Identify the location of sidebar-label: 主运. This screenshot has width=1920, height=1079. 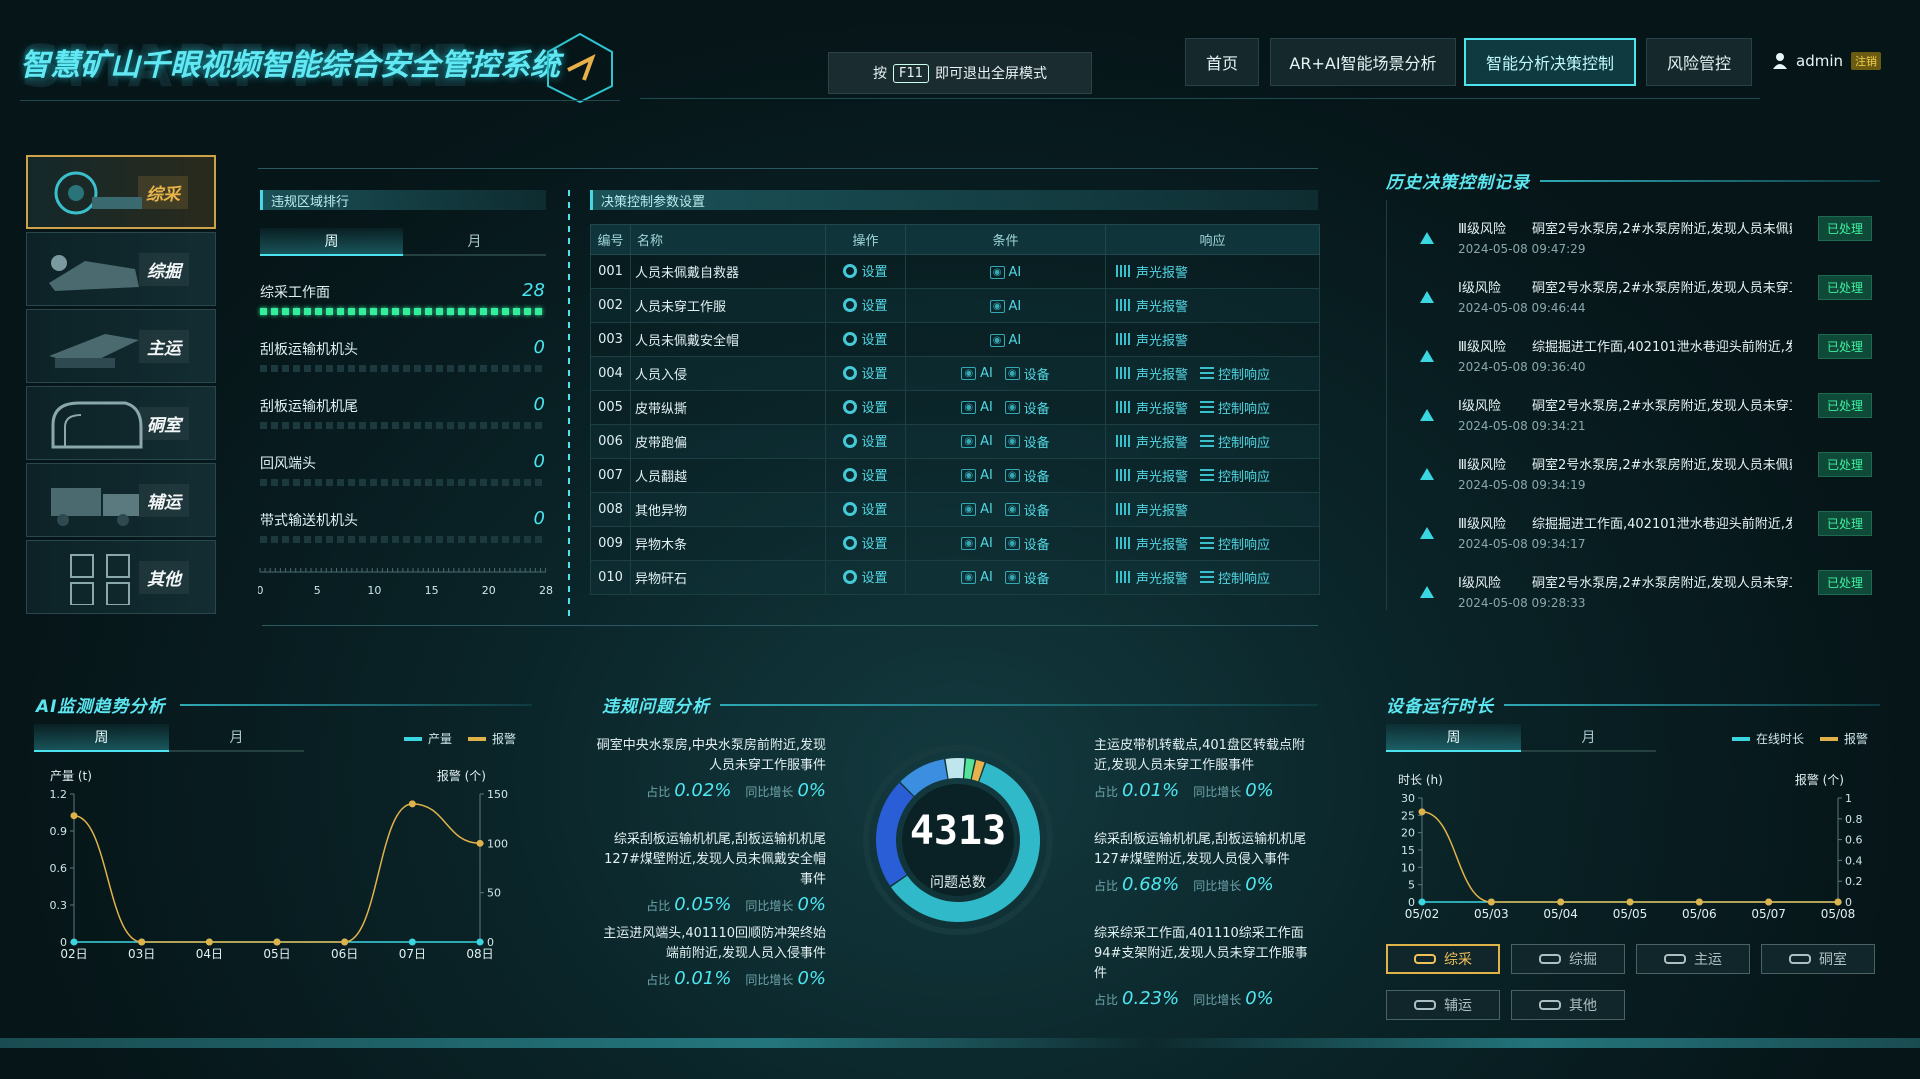
(164, 346).